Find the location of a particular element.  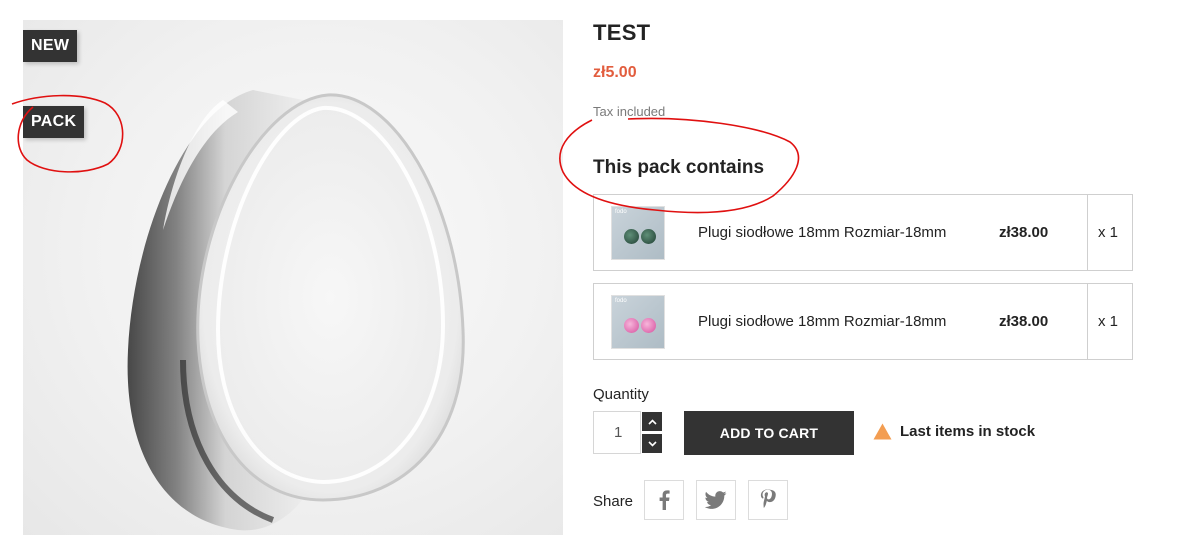

share-facebook-button is located at coordinates (664, 500).